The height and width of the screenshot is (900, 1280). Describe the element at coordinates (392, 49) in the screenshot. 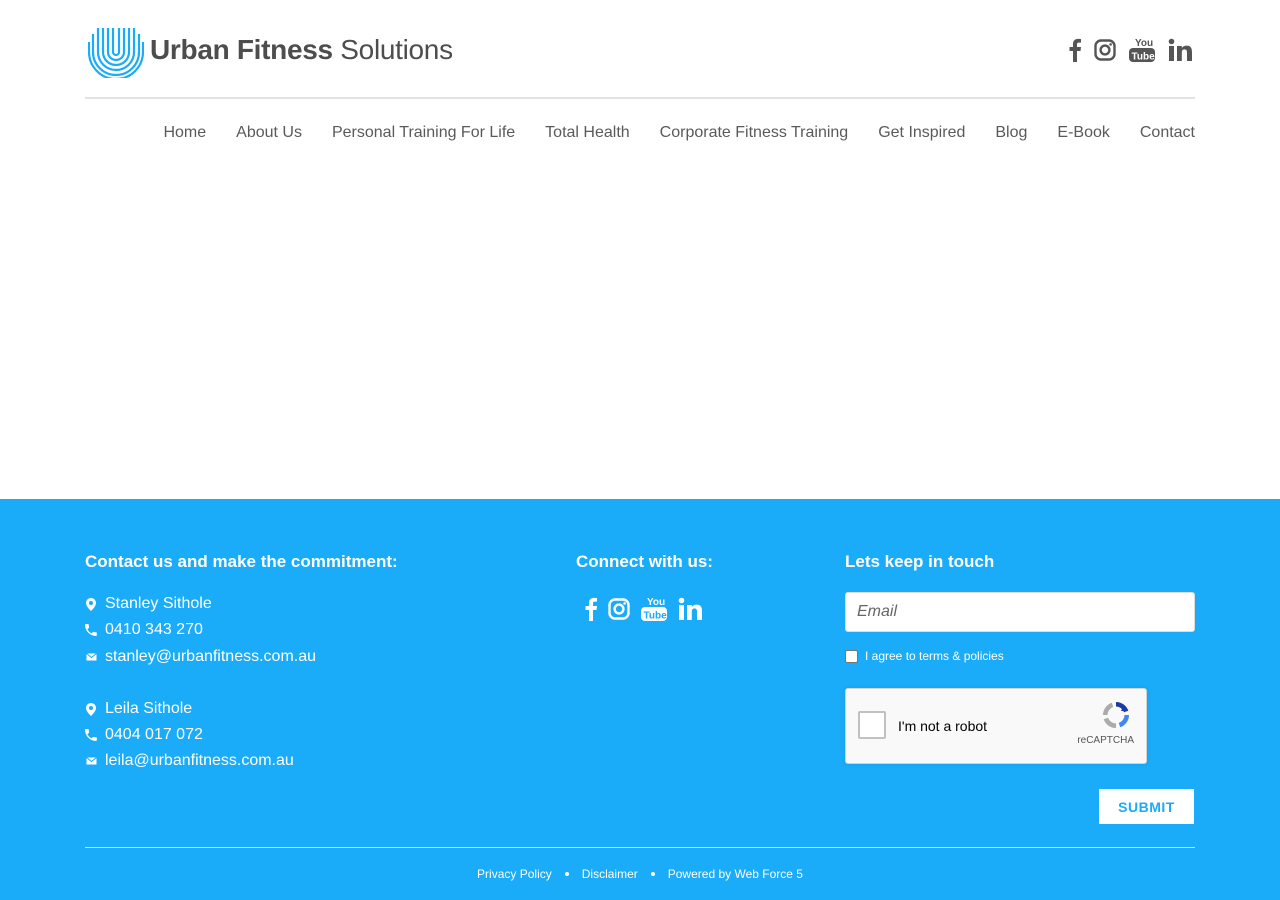

I see `logo-text-light: Solutions` at that location.